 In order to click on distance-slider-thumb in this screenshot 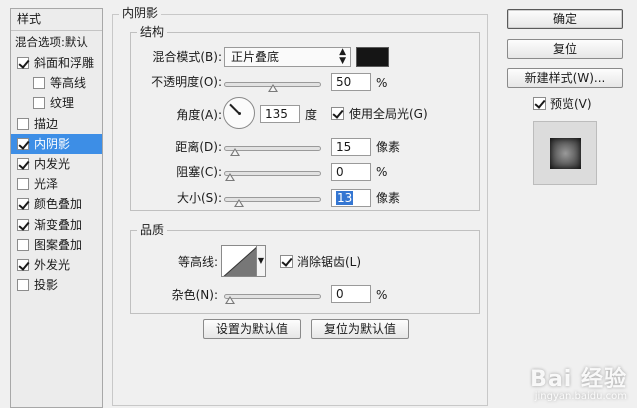, I will do `click(235, 152)`.